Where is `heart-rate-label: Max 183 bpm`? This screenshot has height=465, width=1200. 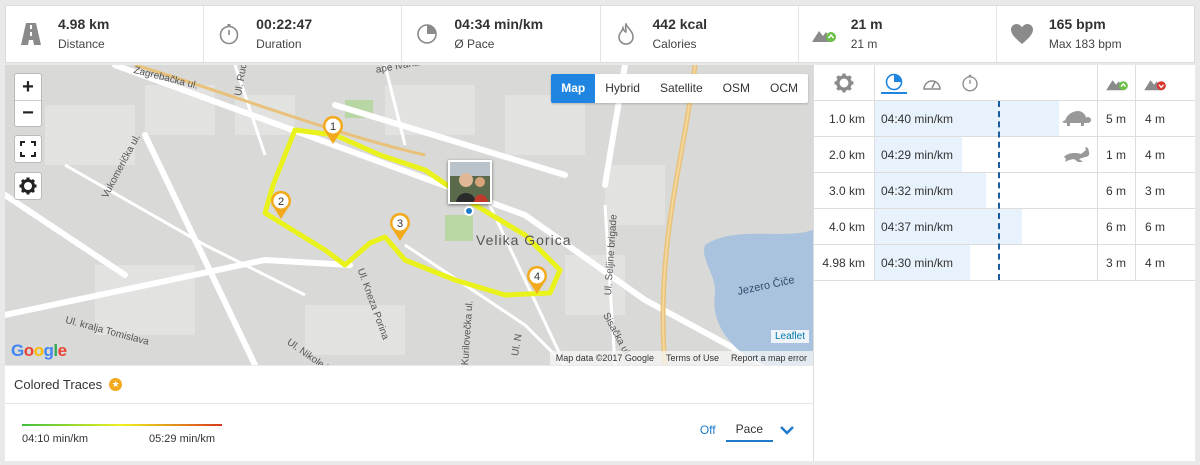 heart-rate-label: Max 183 bpm is located at coordinates (1085, 44).